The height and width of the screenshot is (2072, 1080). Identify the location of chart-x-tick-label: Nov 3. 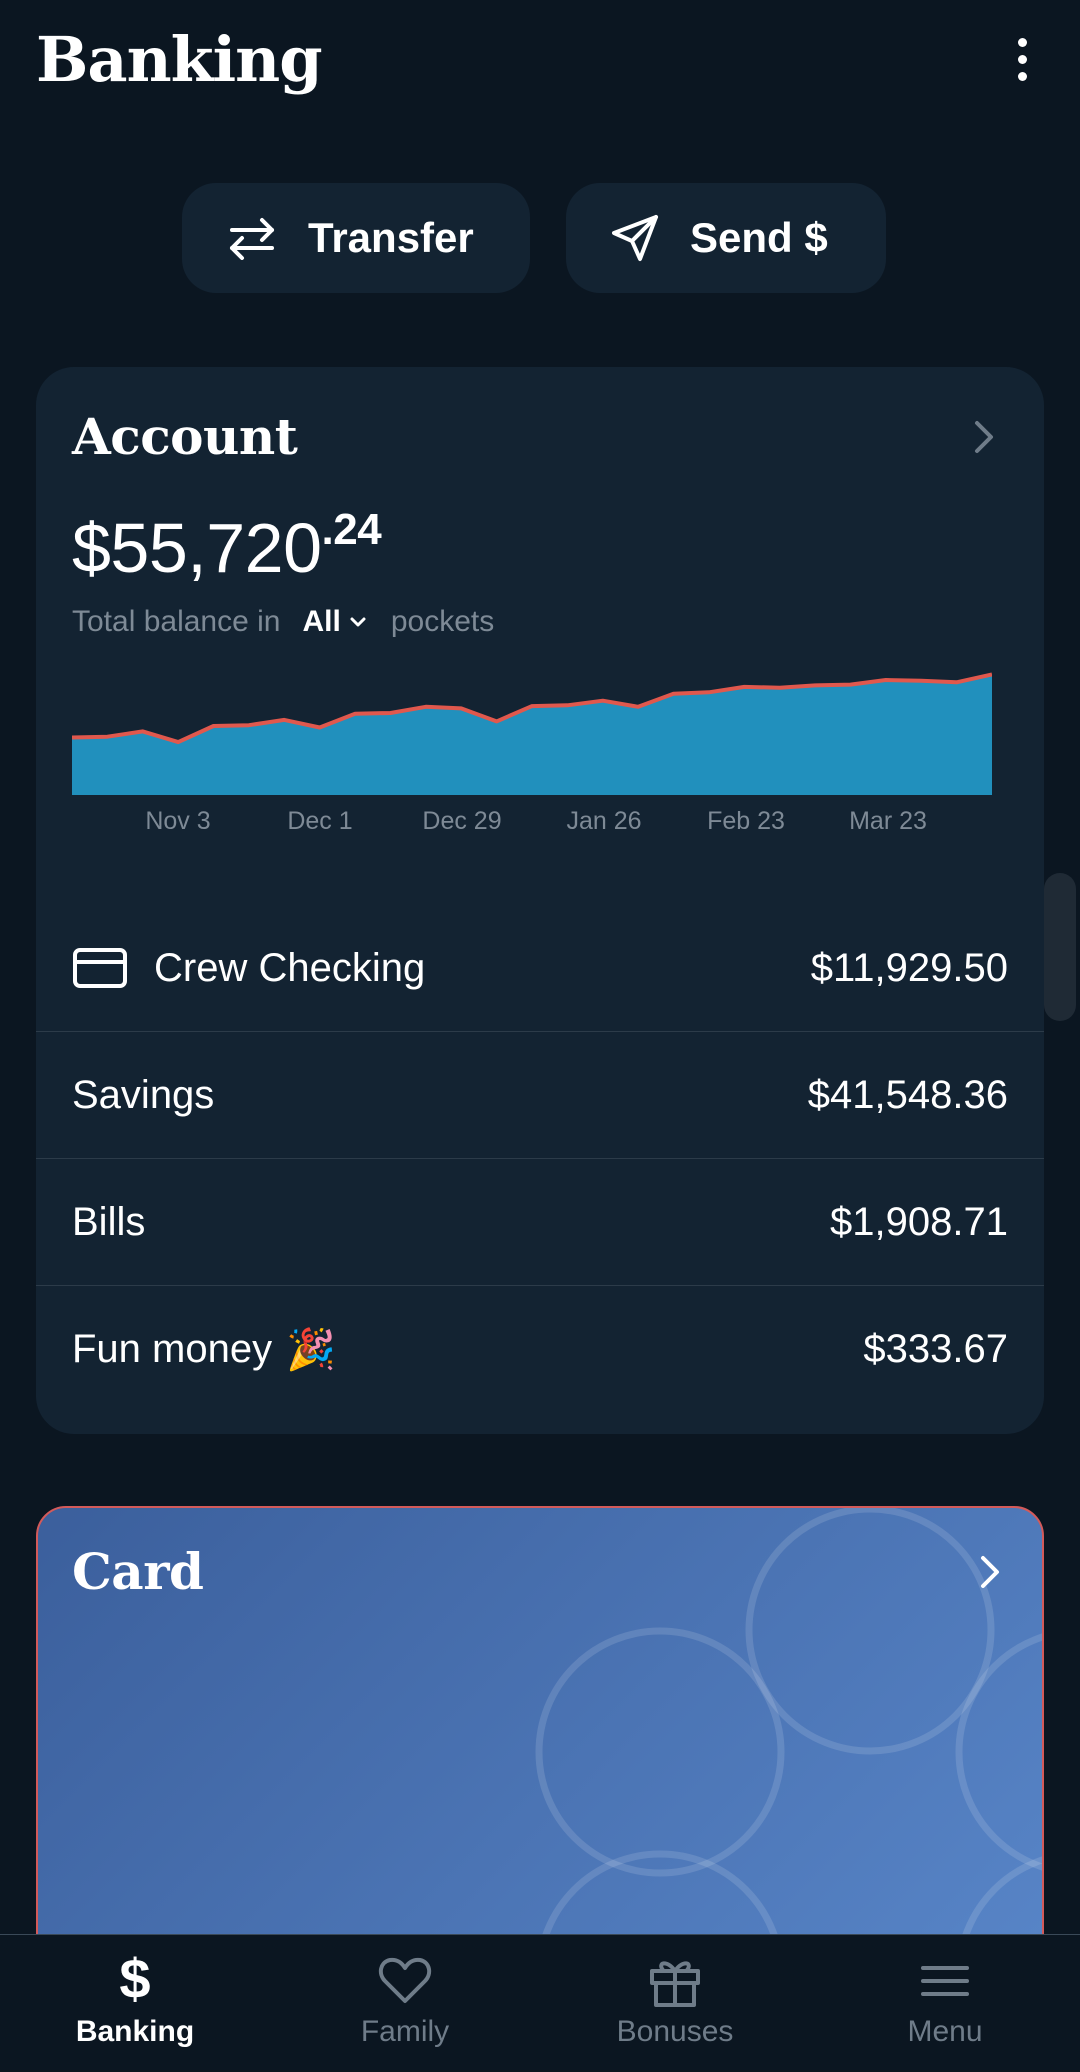
(178, 821).